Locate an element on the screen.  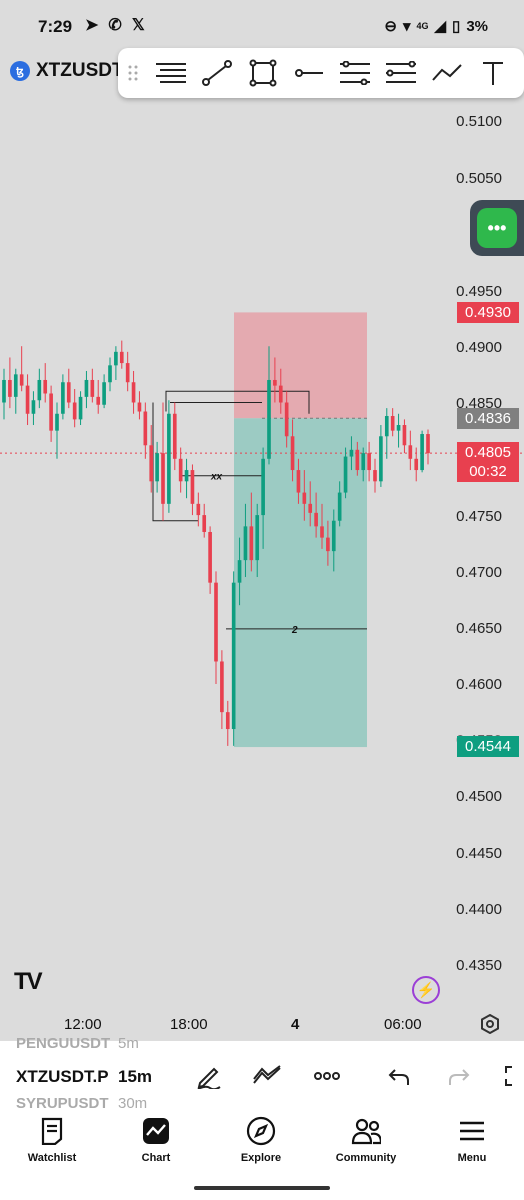
redo-icon is located at coordinates (459, 1076).